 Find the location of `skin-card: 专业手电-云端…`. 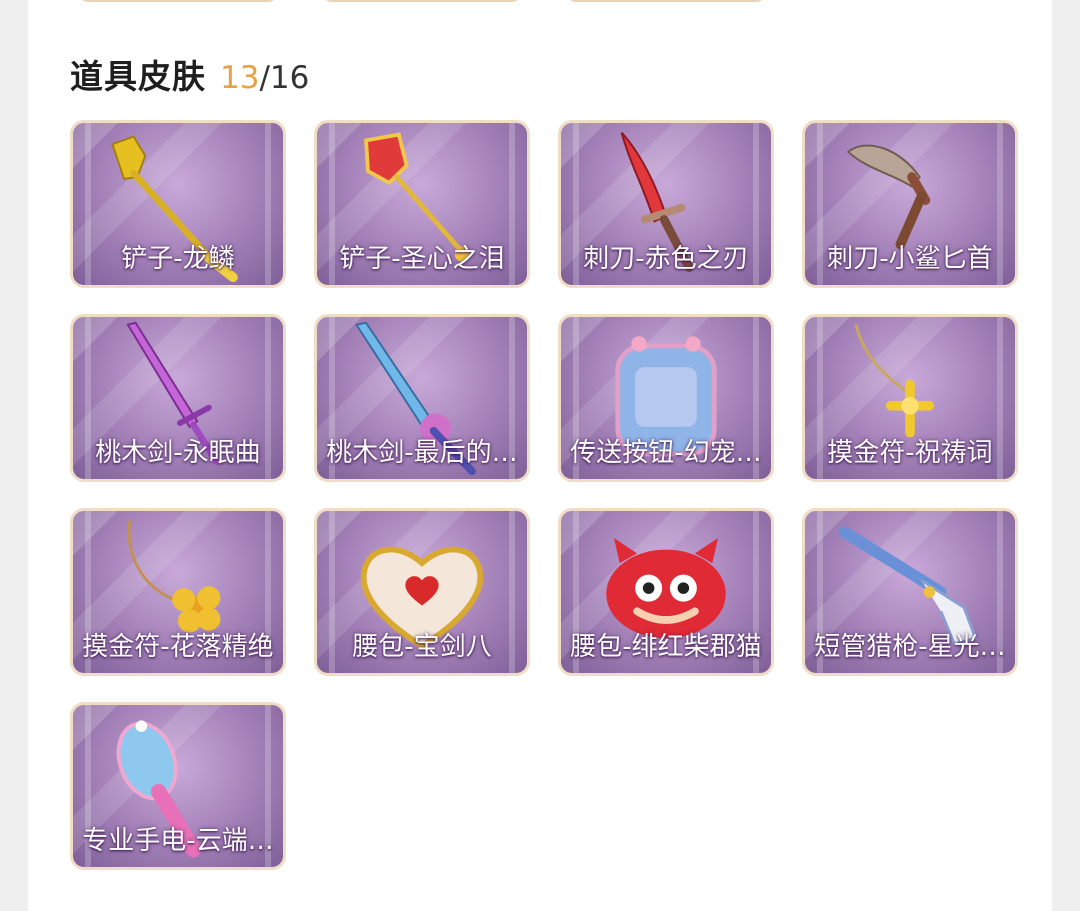

skin-card: 专业手电-云端… is located at coordinates (178, 786).